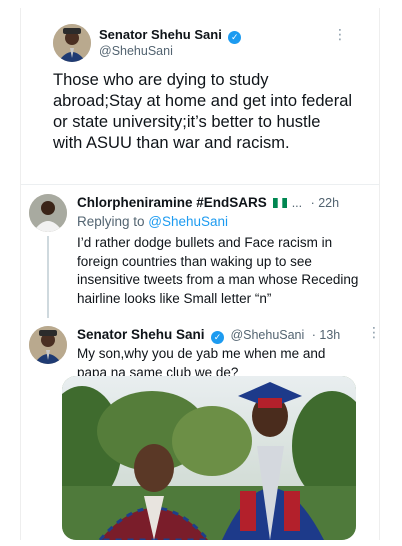 The width and height of the screenshot is (402, 546). Describe the element at coordinates (280, 201) in the screenshot. I see `nigeria-flag-icon` at that location.